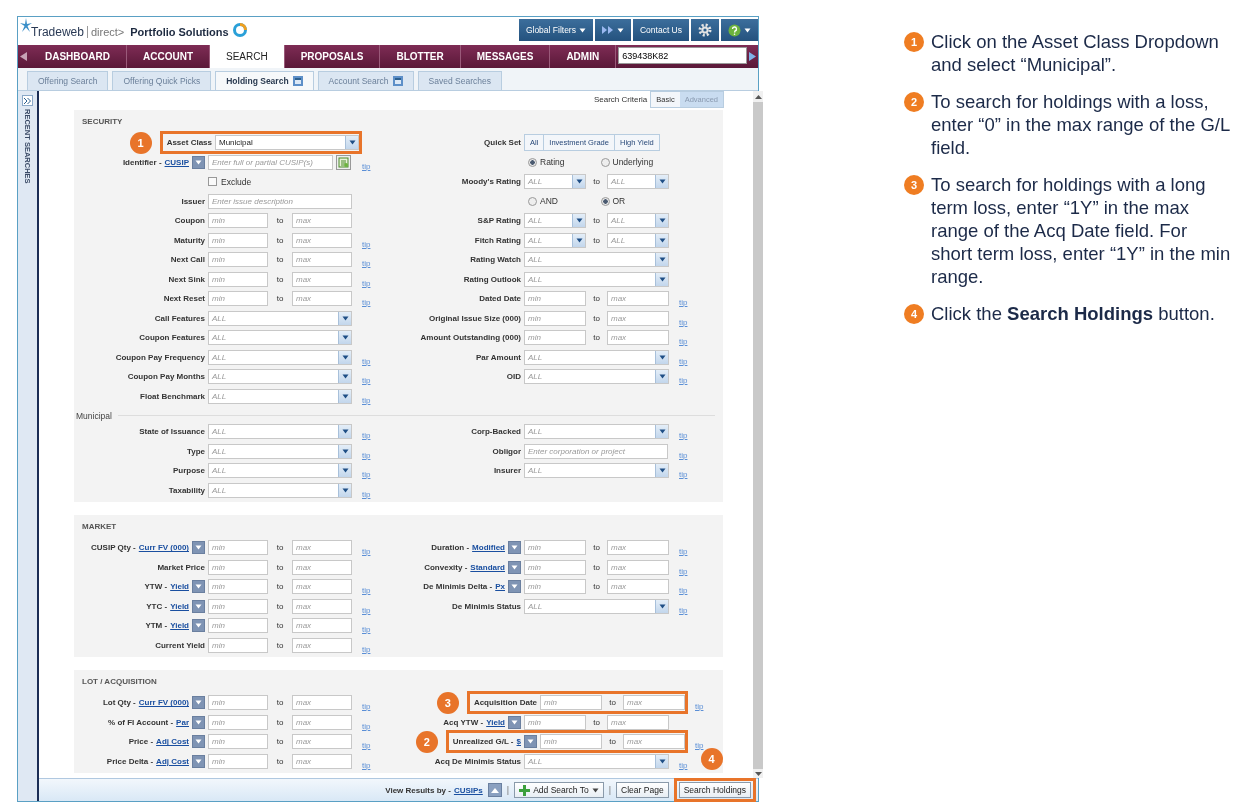 The width and height of the screenshot is (1246, 810). I want to click on forward-button, so click(612, 30).